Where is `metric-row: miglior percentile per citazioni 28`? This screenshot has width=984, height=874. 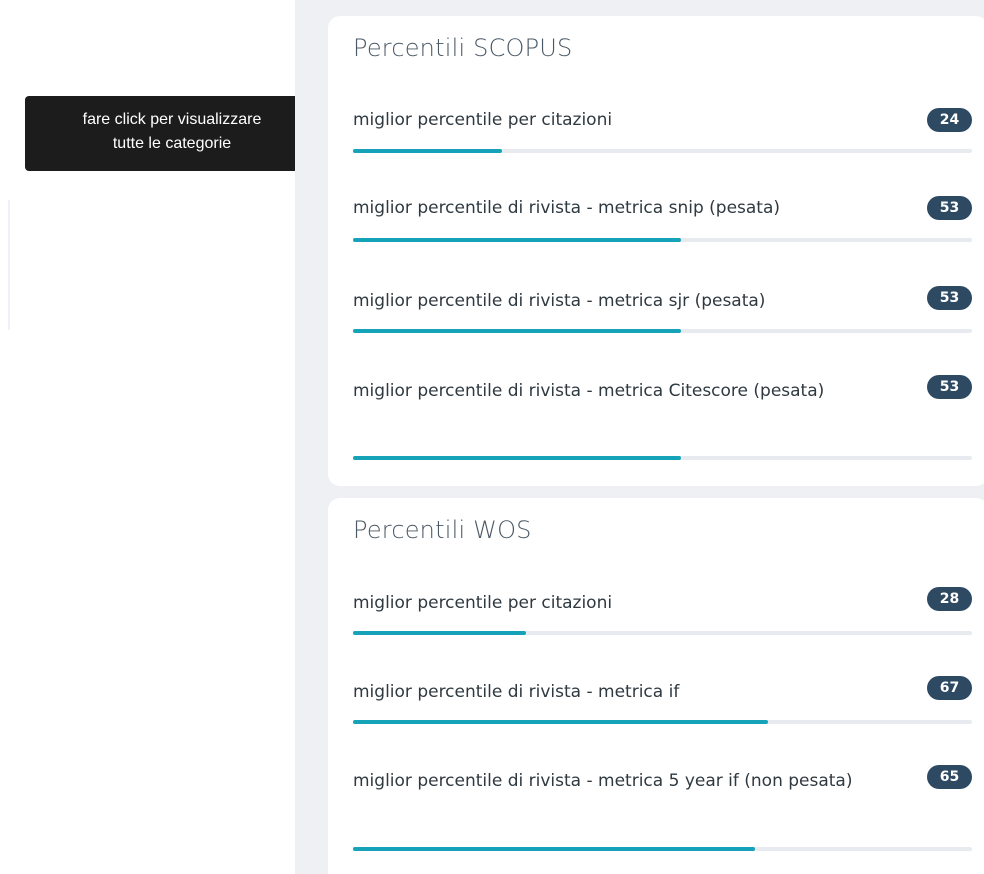 metric-row: miglior percentile per citazioni 28 is located at coordinates (662, 611).